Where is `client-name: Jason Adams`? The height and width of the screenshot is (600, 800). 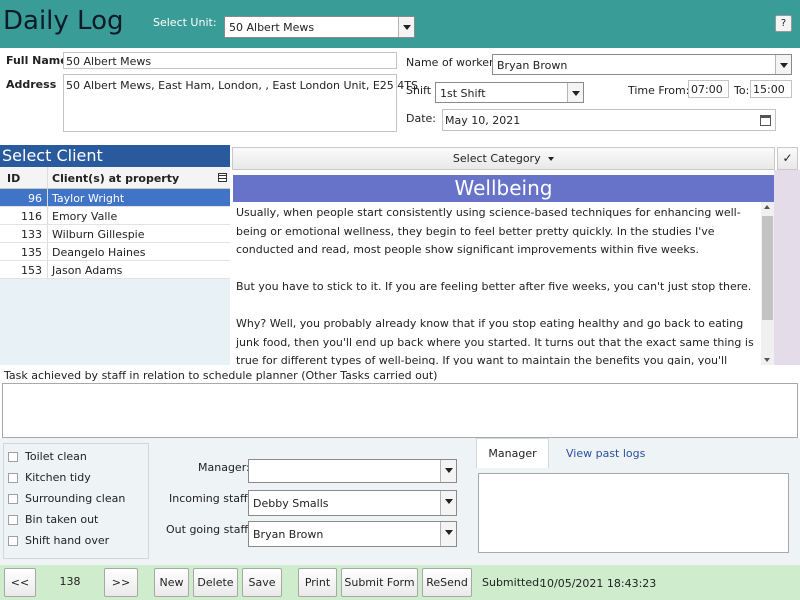 client-name: Jason Adams is located at coordinates (87, 270).